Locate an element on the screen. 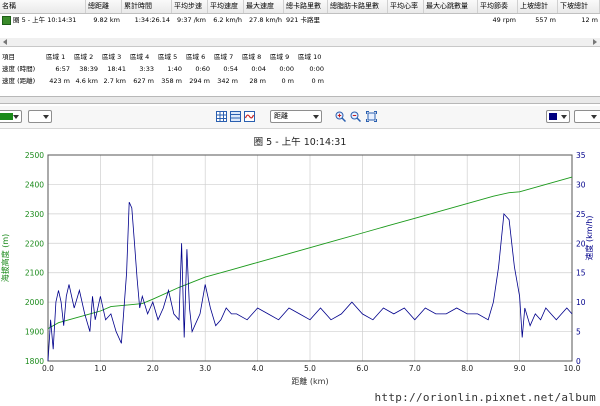  zone-col-header: 區域 2 is located at coordinates (84, 57).